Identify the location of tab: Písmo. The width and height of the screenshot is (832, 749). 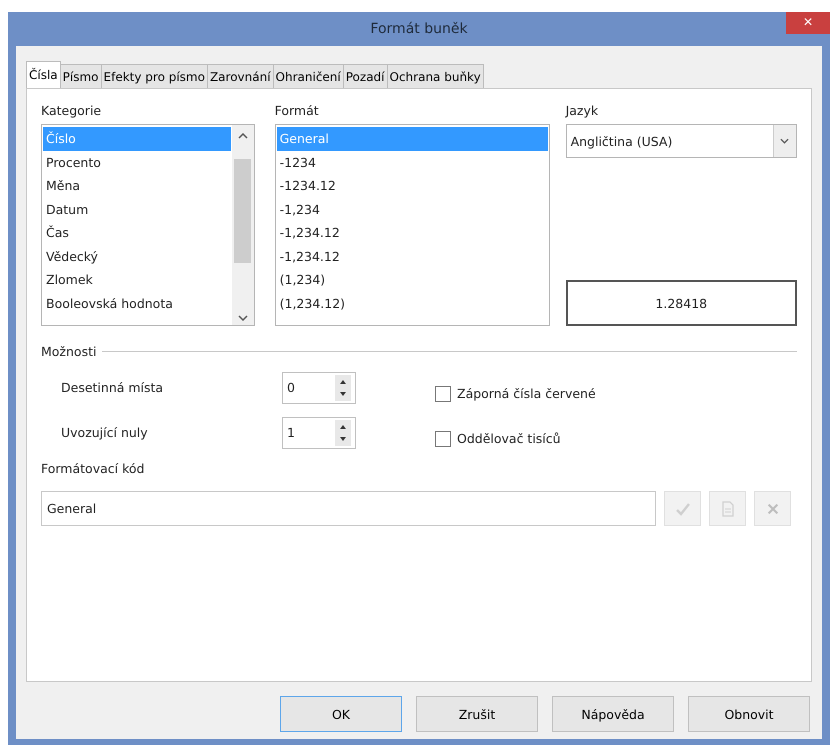
(81, 76).